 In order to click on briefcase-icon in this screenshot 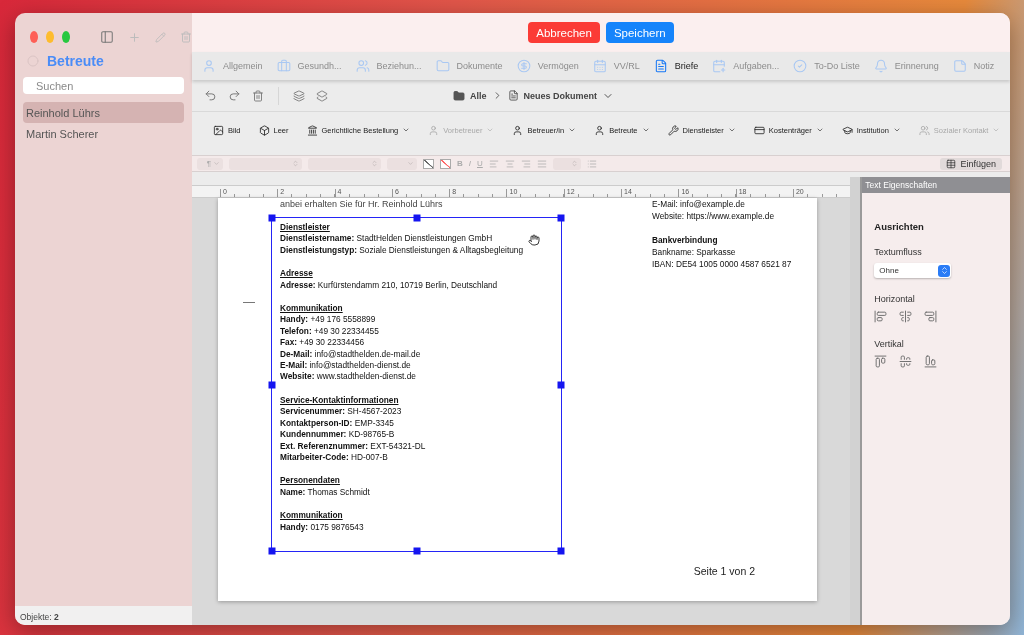, I will do `click(283, 66)`.